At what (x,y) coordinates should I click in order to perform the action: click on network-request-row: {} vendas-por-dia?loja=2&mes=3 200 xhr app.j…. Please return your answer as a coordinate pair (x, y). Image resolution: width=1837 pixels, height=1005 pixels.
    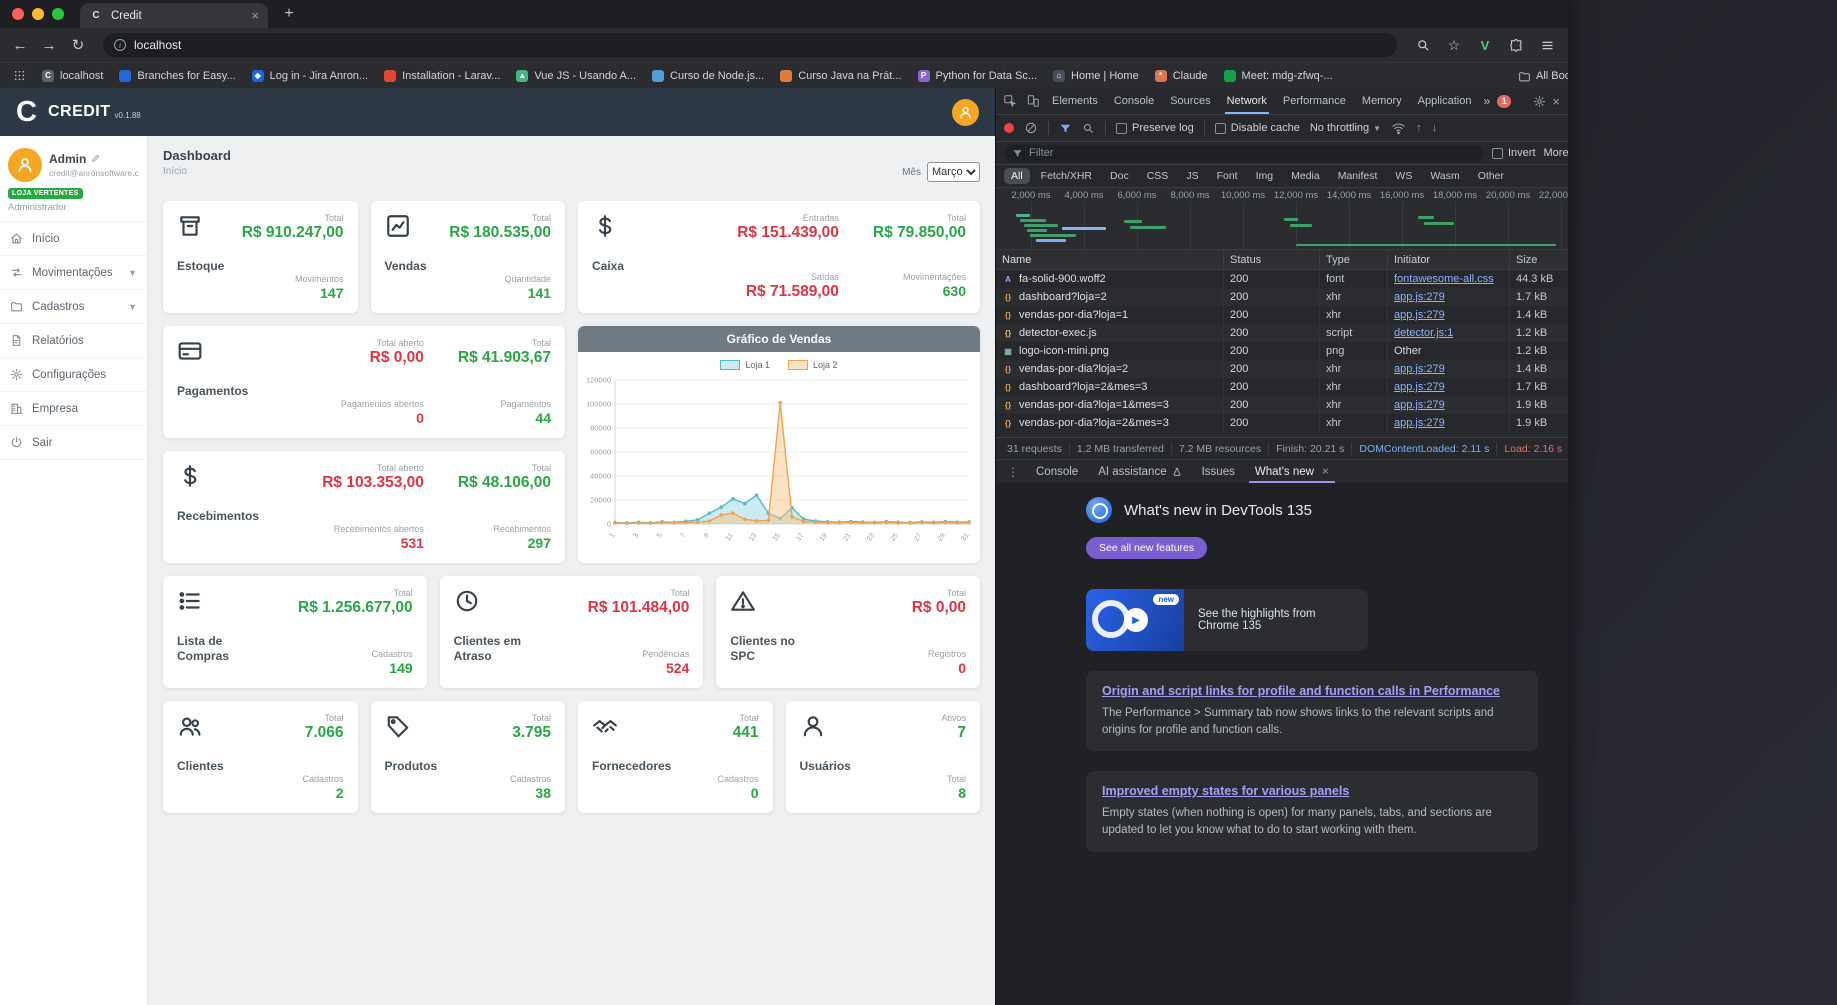
    Looking at the image, I should click on (1282, 423).